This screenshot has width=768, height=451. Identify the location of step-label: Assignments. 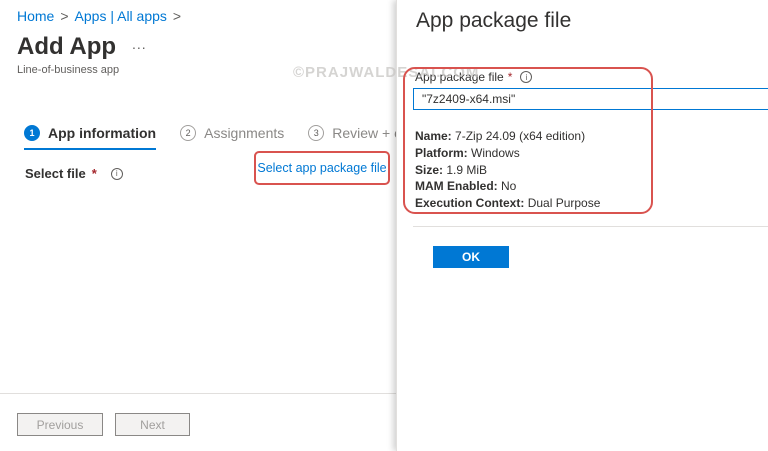
(244, 133).